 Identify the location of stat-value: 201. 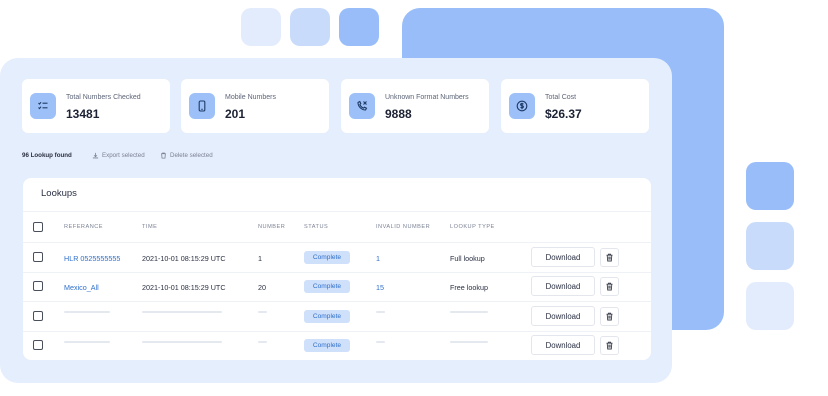
(235, 114).